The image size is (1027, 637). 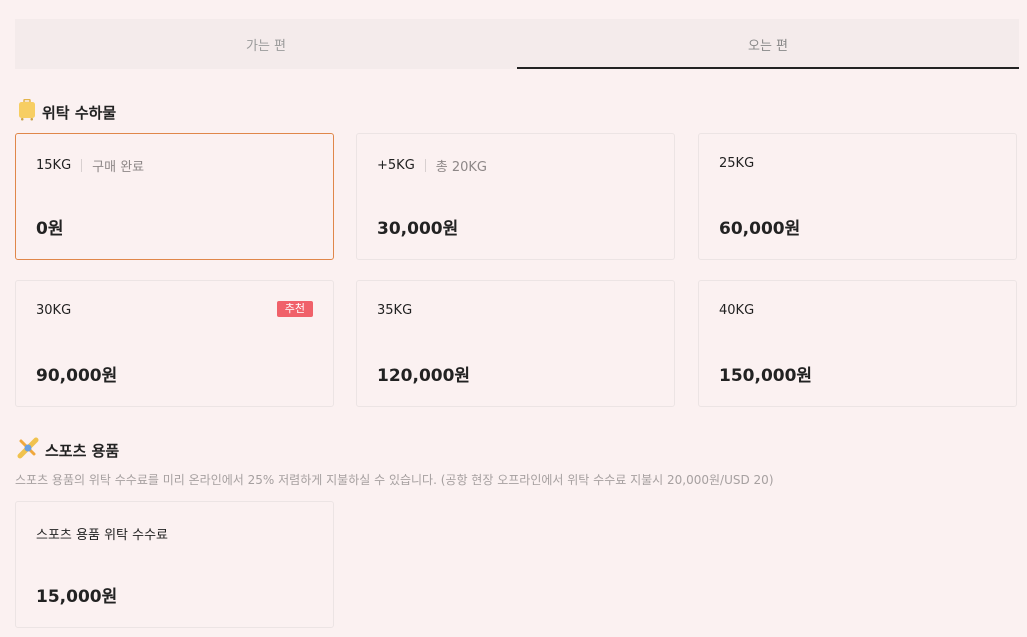 I want to click on trip-tabs: 가는 편 오는 편, so click(x=517, y=44).